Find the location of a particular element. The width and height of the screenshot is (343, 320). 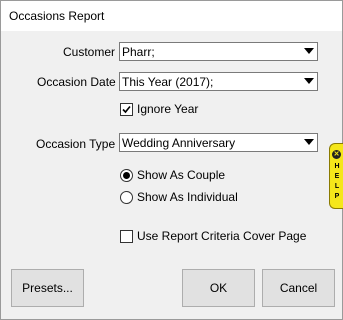

occasion-type-dropdown-button is located at coordinates (308, 142).